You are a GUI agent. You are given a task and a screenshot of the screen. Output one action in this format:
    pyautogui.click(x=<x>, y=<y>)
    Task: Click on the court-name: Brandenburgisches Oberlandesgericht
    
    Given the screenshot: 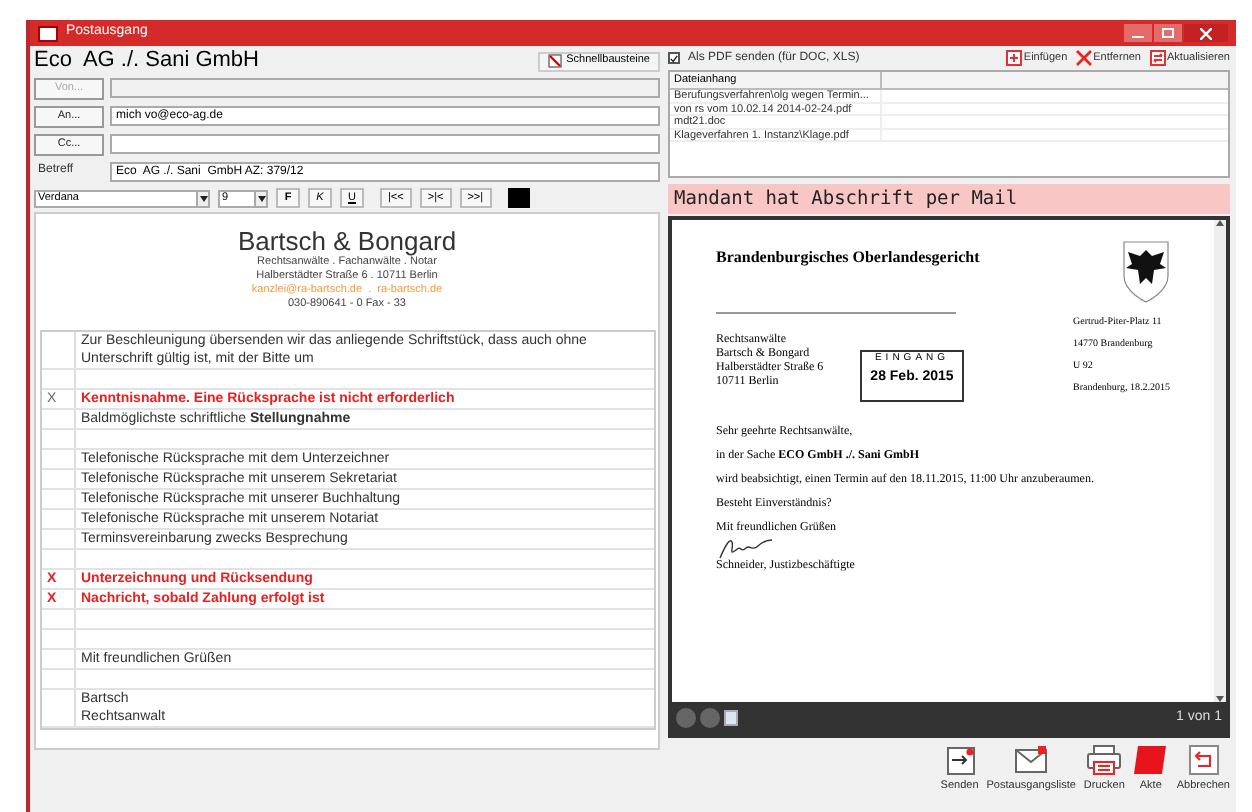 What is the action you would take?
    pyautogui.click(x=848, y=258)
    